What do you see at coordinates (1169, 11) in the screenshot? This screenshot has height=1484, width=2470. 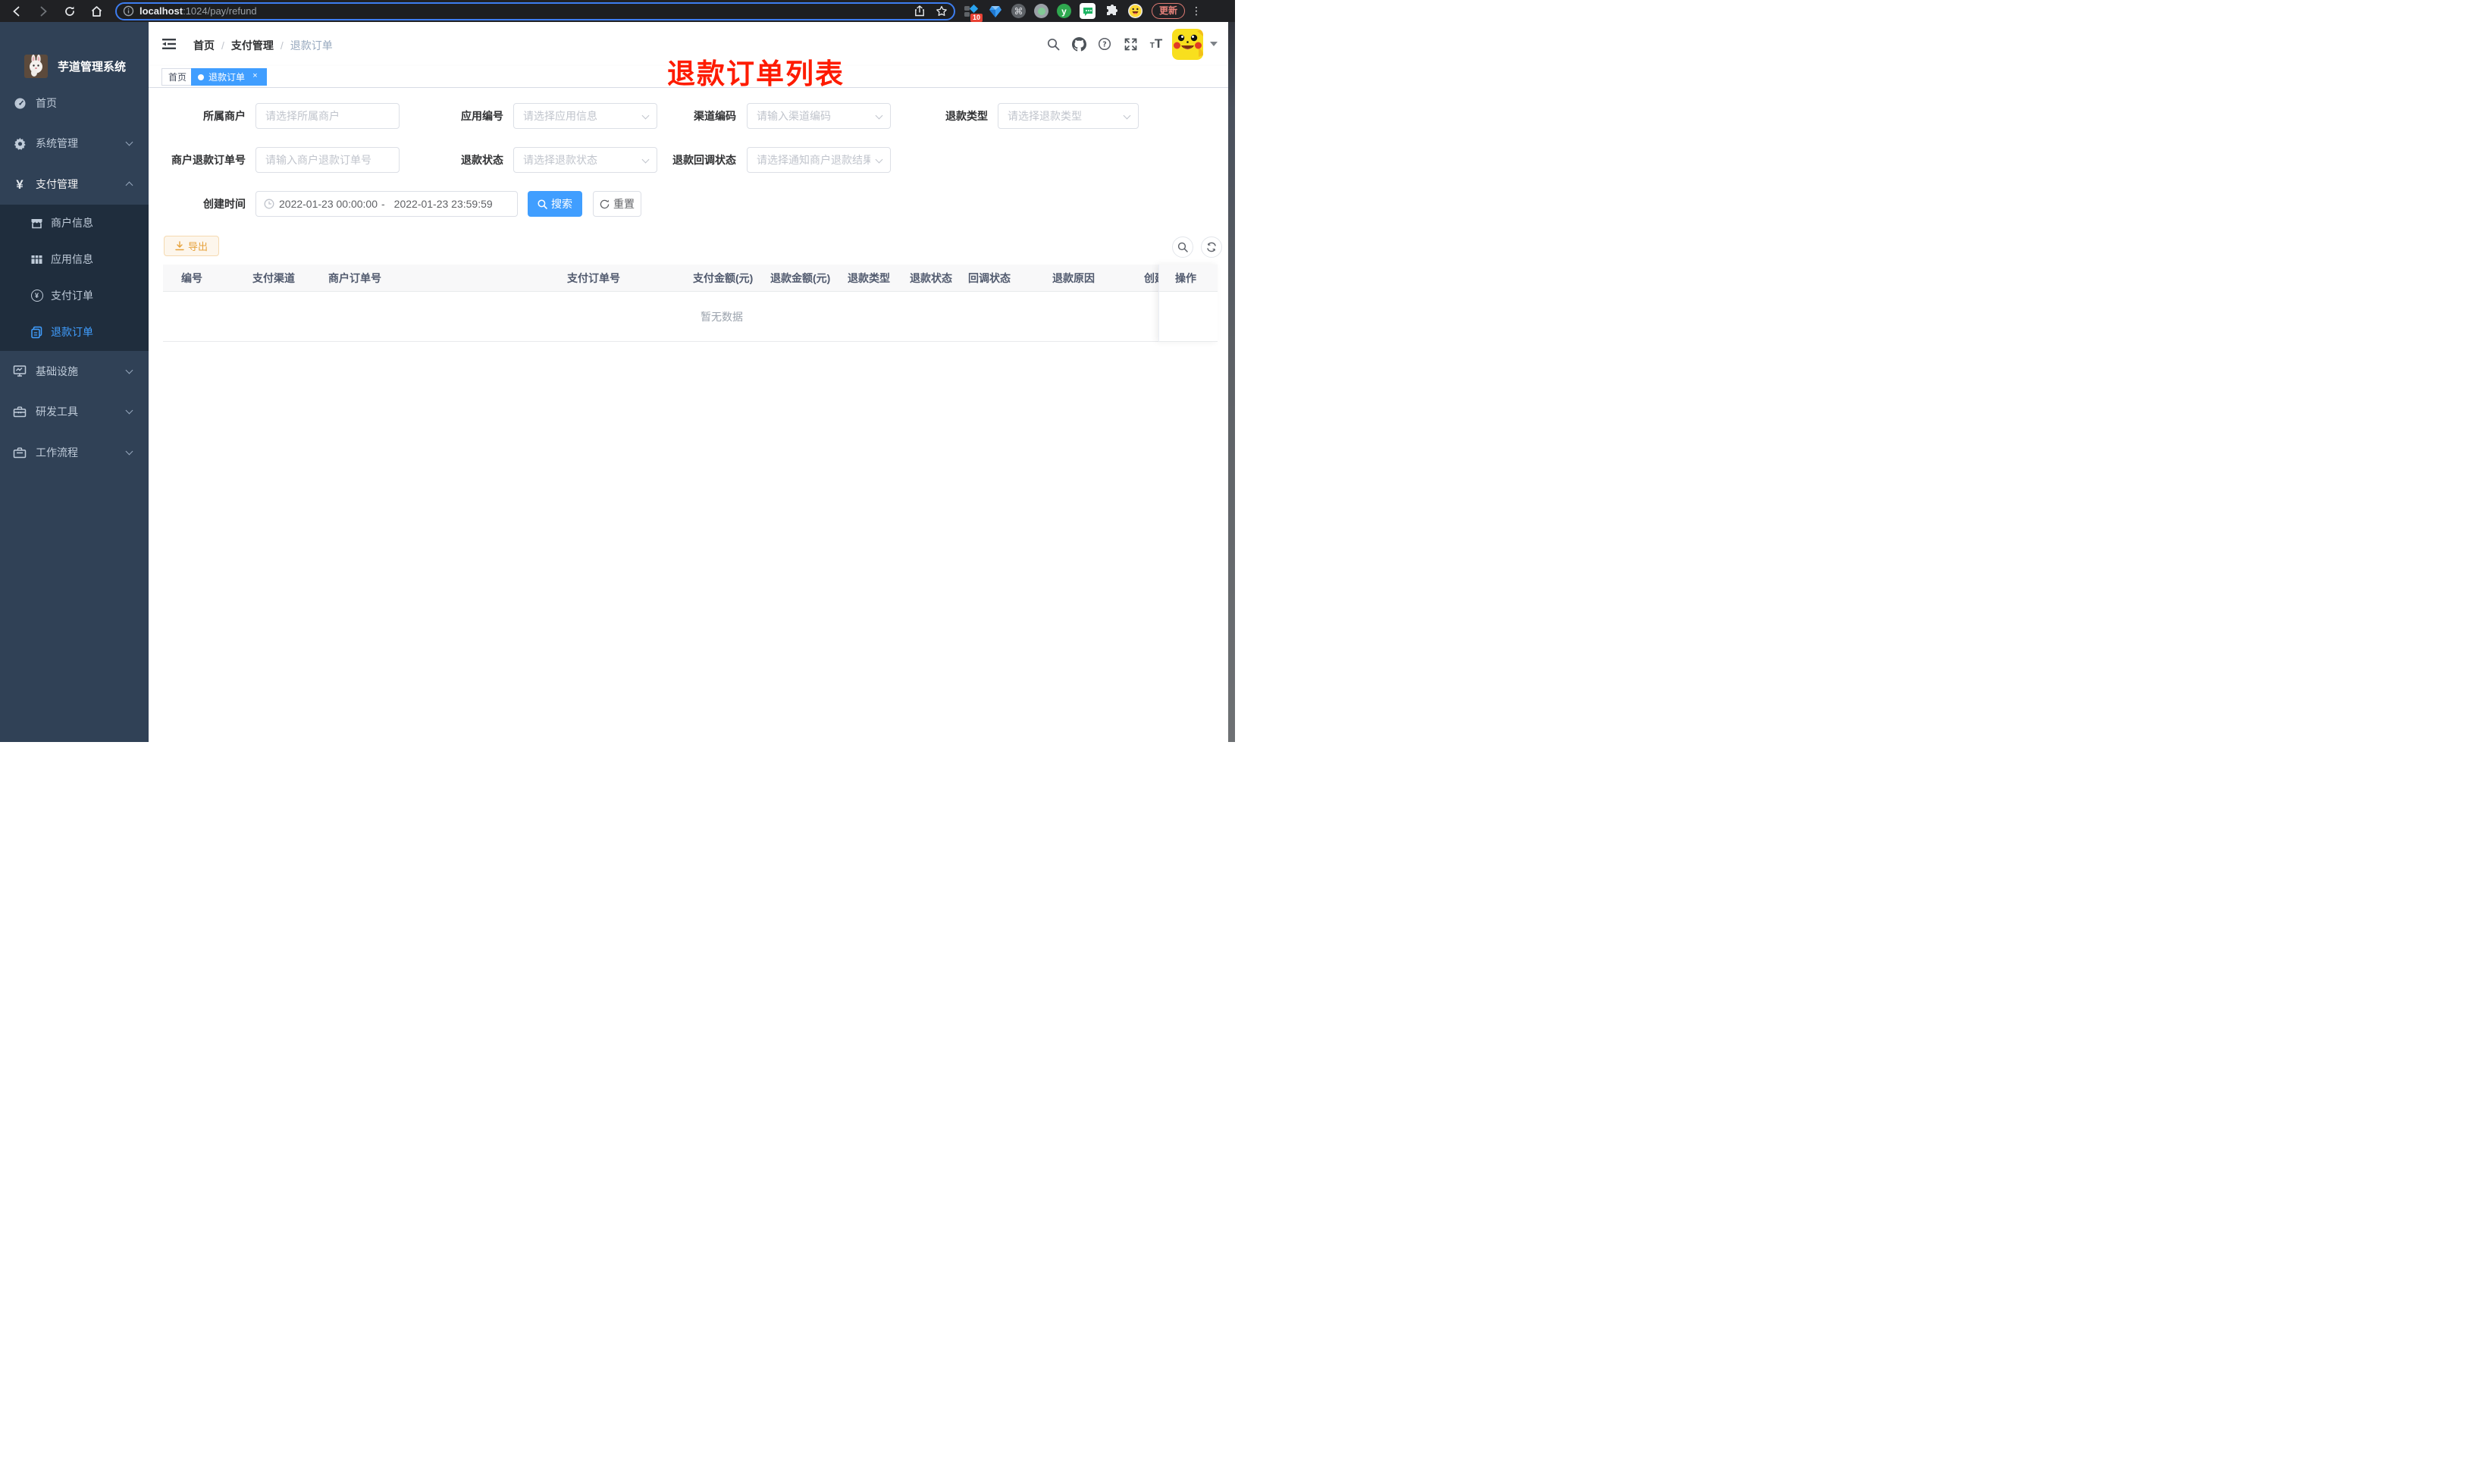 I see `update-button: 更新` at bounding box center [1169, 11].